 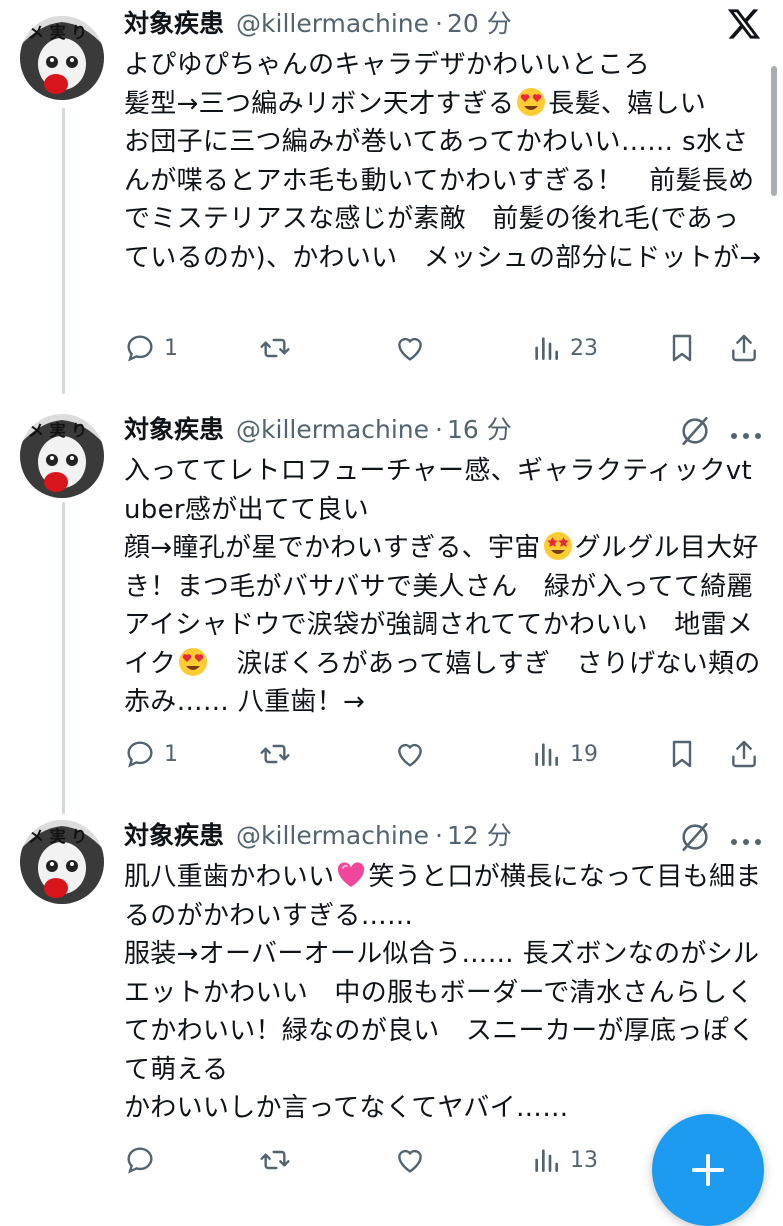 I want to click on view-count: 19, so click(x=584, y=754).